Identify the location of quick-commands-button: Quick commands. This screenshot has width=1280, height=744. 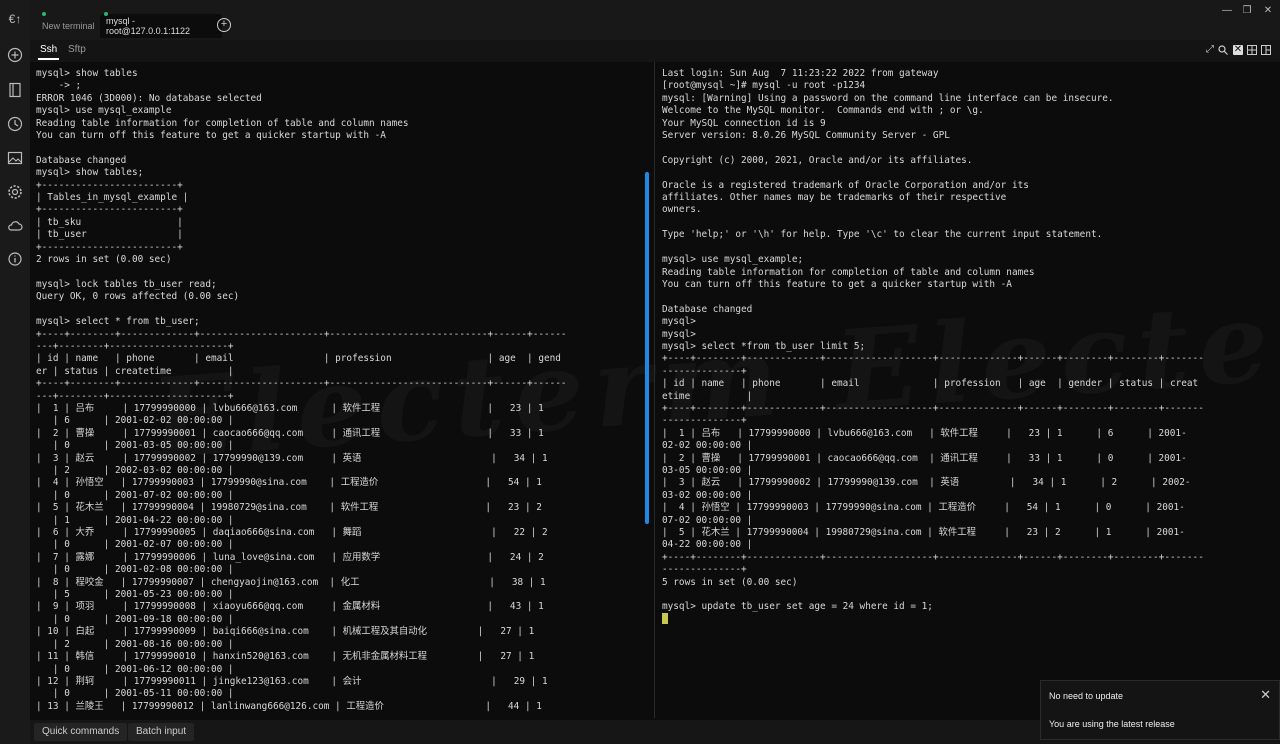
(81, 732).